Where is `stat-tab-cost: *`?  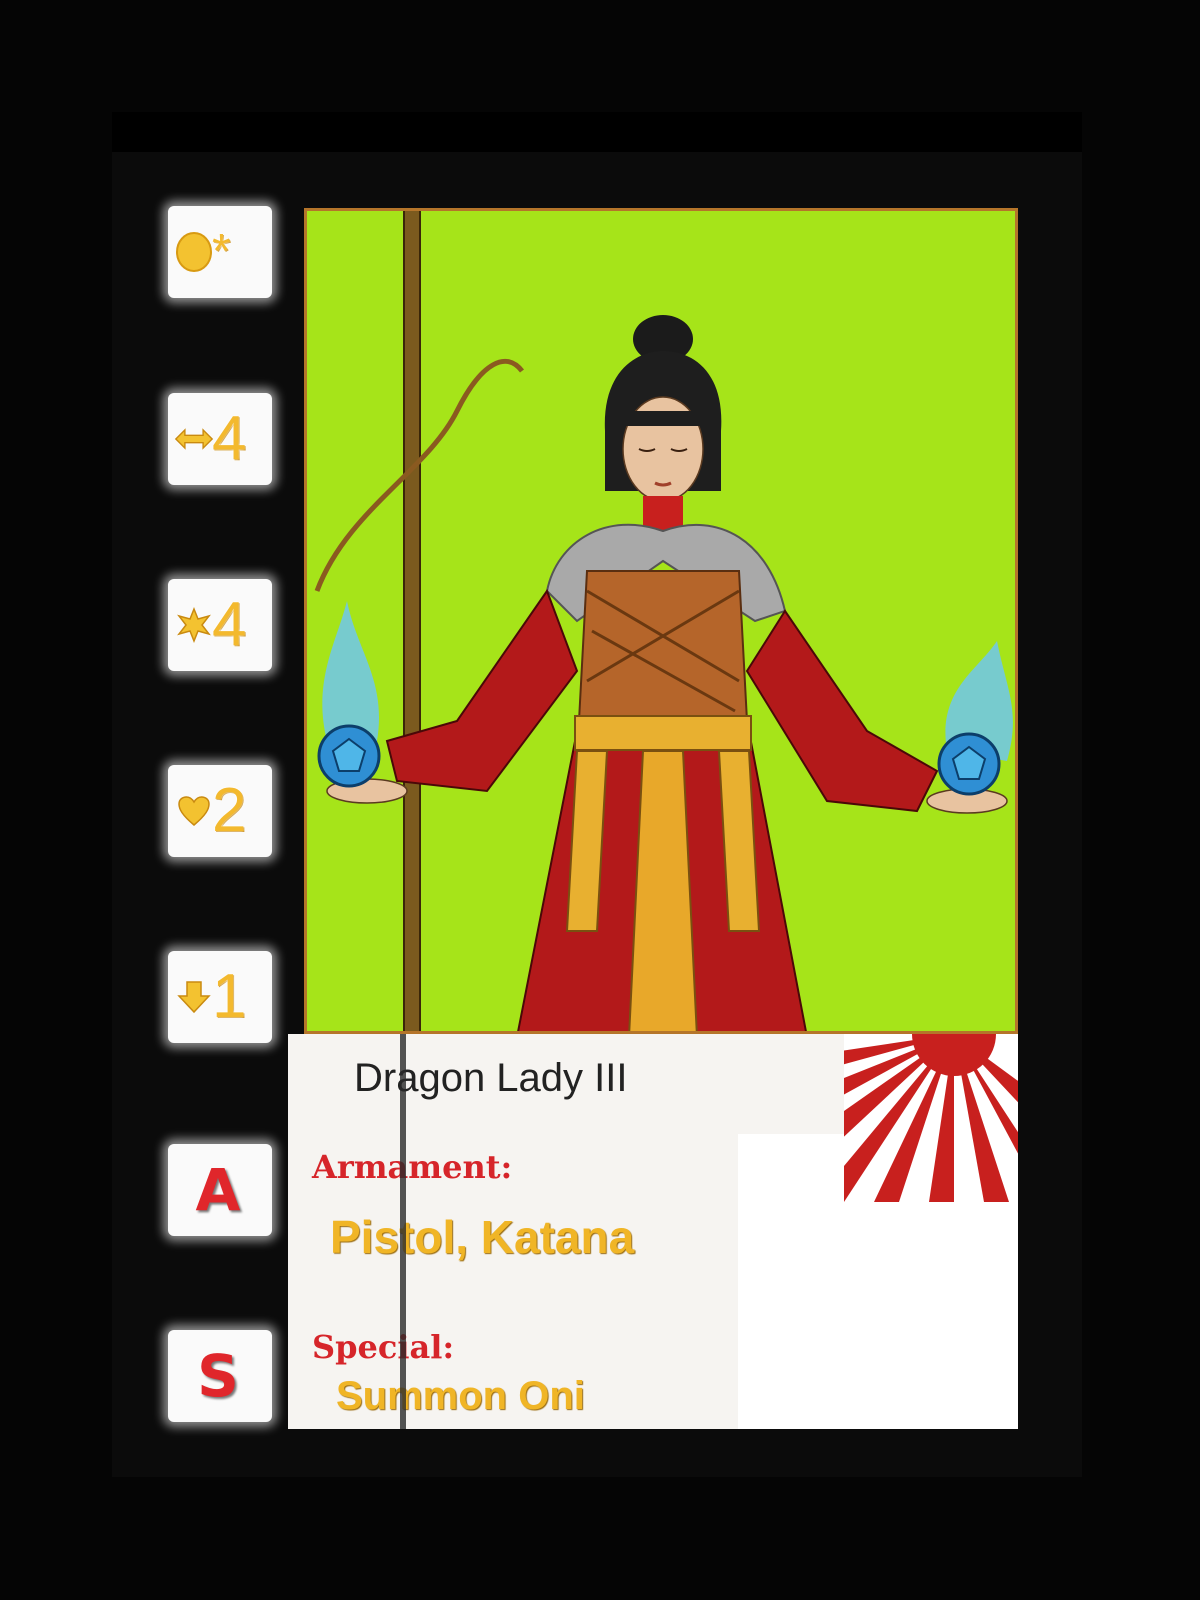
stat-tab-cost: * is located at coordinates (220, 252).